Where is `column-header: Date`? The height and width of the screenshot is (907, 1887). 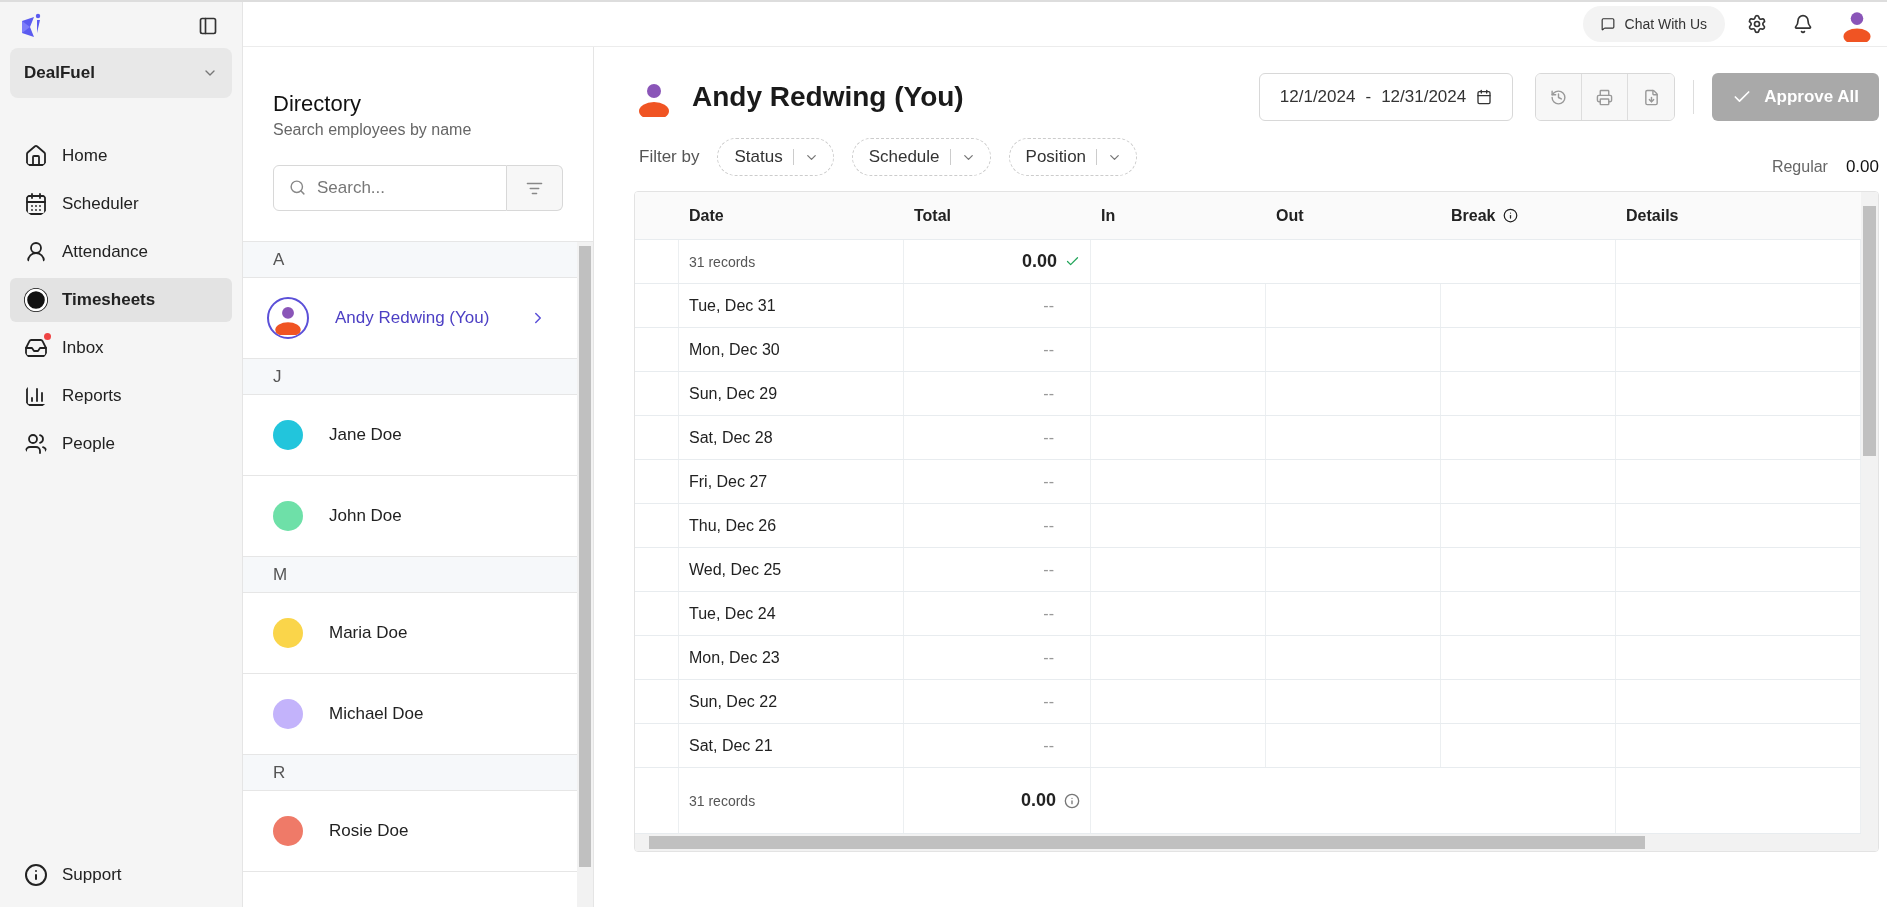 column-header: Date is located at coordinates (706, 215).